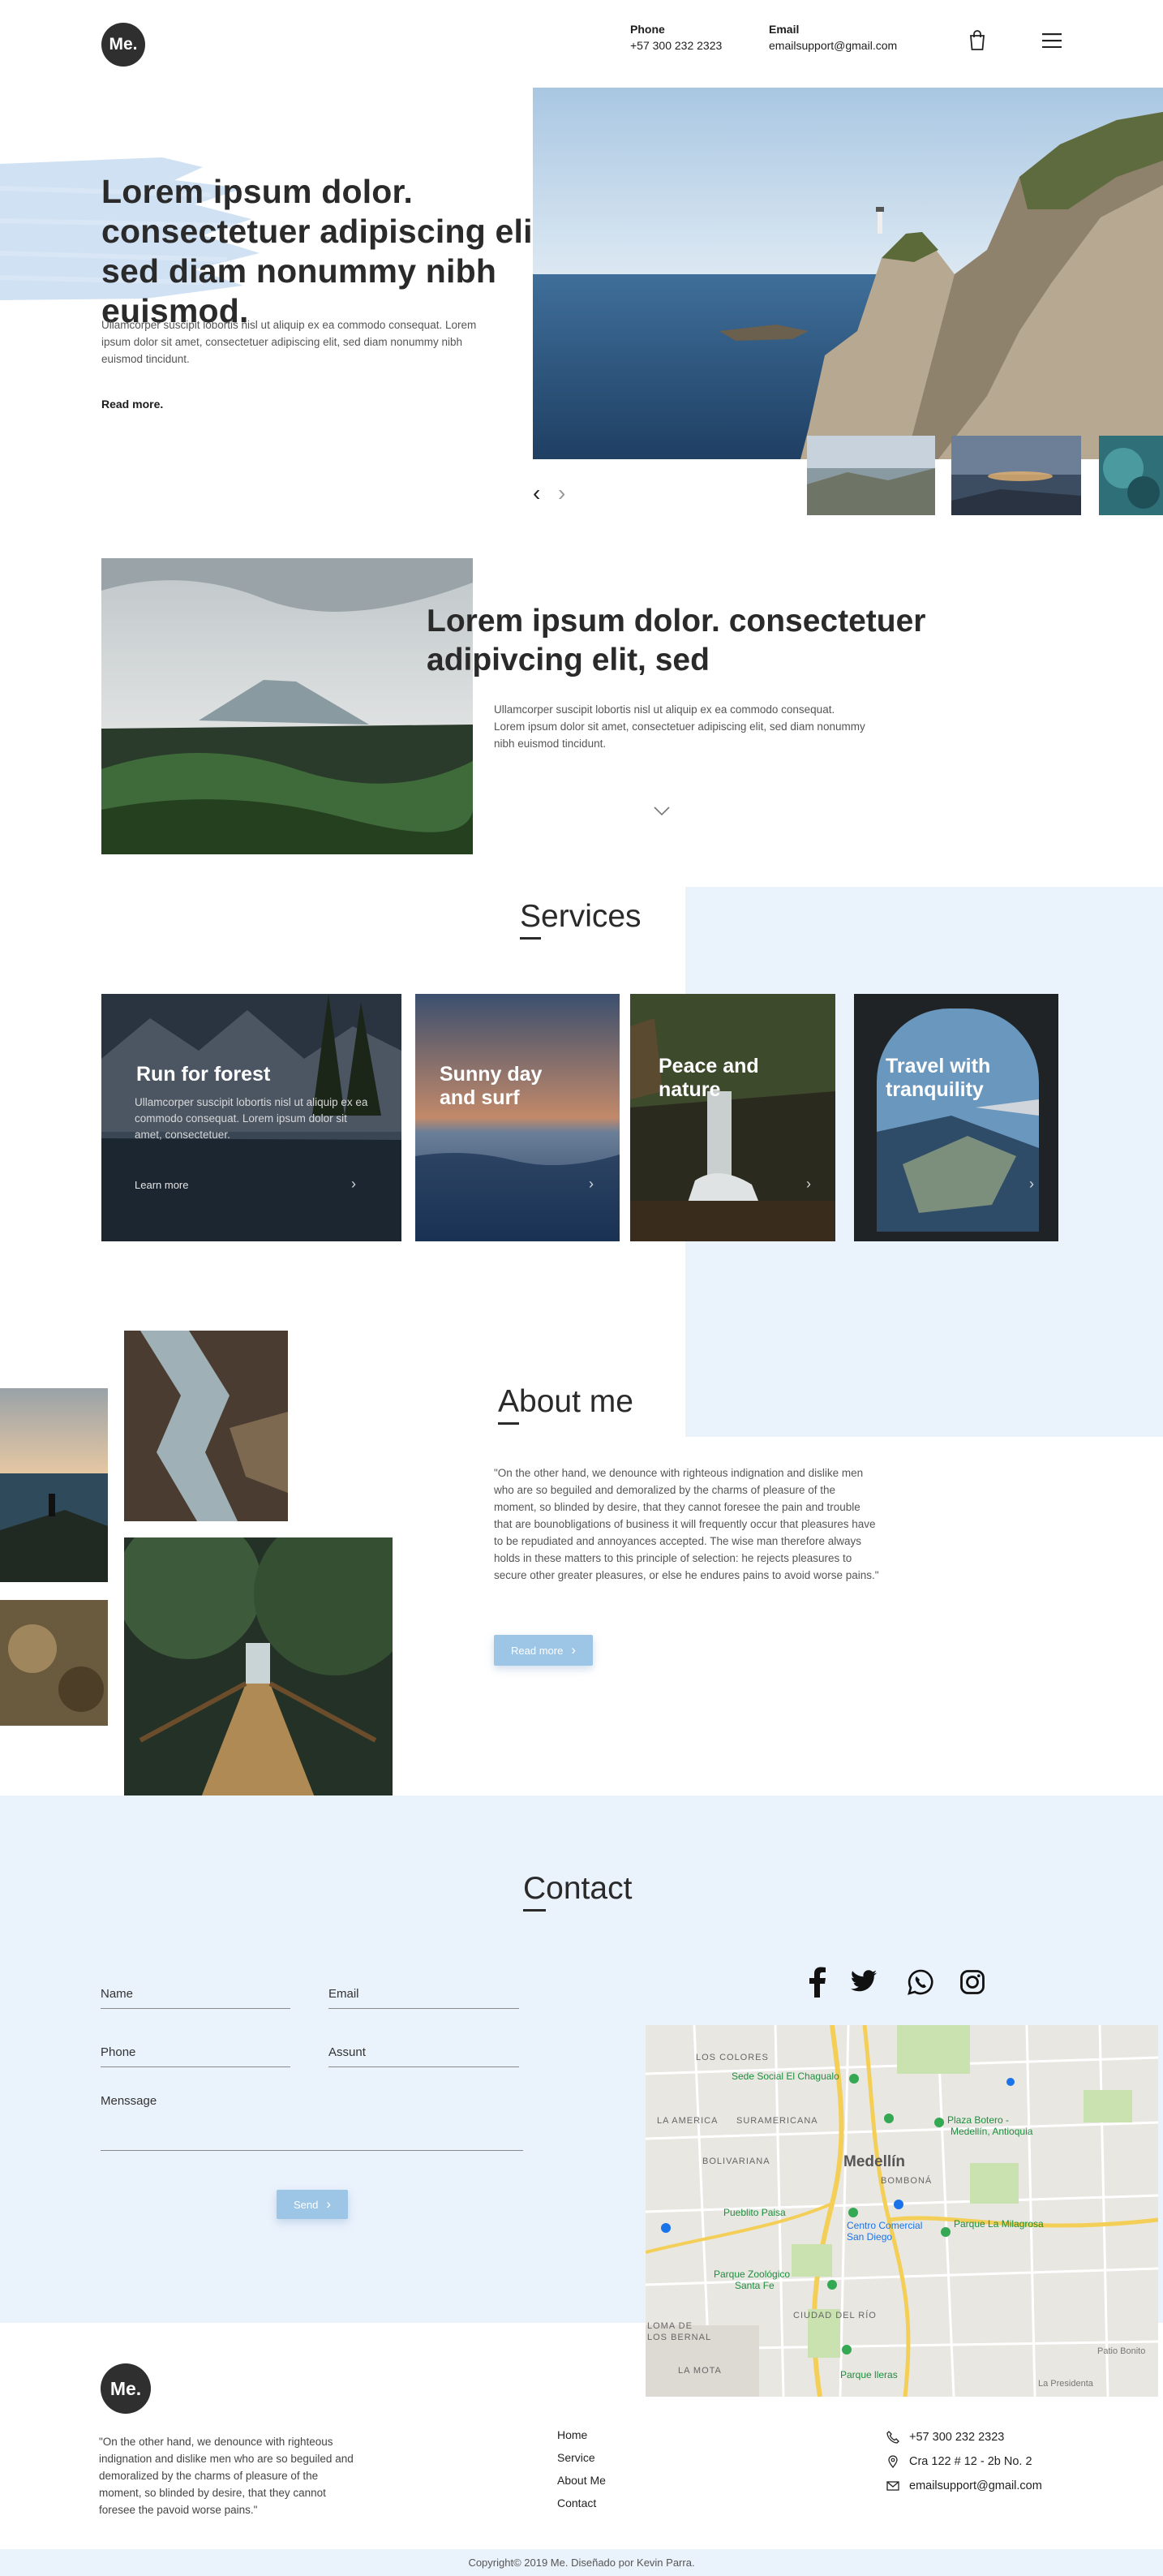  What do you see at coordinates (972, 1982) in the screenshot?
I see `instagram-icon` at bounding box center [972, 1982].